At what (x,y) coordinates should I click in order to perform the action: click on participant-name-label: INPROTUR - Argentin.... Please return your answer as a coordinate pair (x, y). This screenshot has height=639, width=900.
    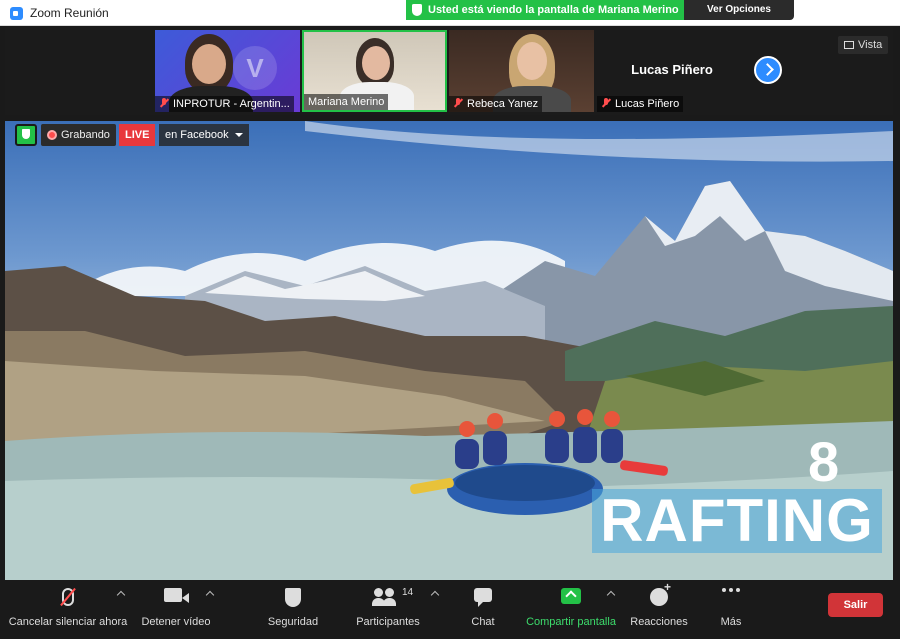
    Looking at the image, I should click on (224, 104).